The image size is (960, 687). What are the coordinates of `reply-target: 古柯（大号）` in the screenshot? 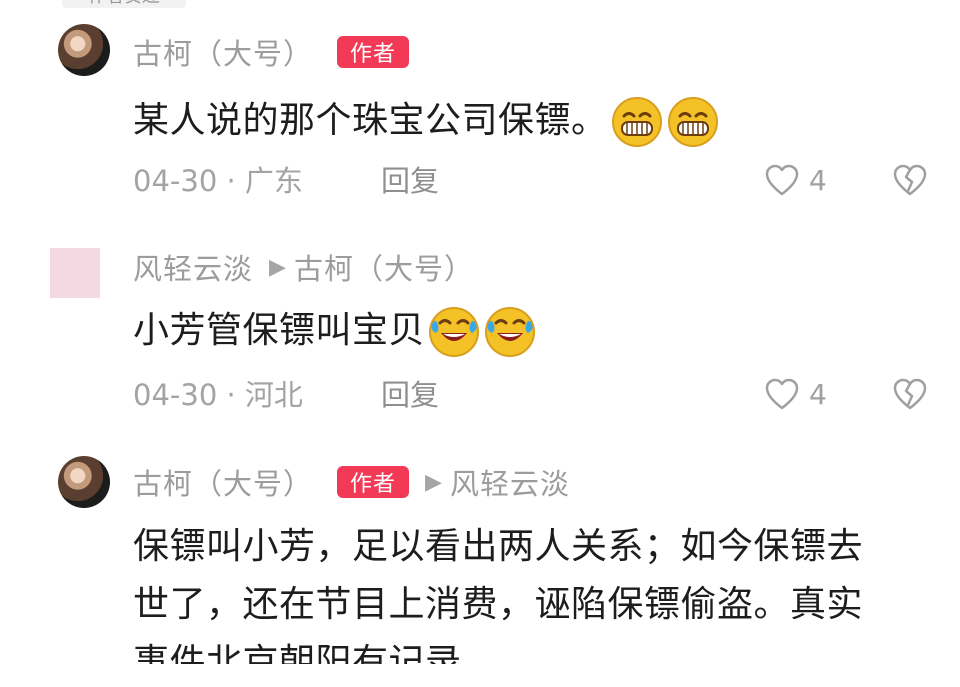 It's located at (384, 267).